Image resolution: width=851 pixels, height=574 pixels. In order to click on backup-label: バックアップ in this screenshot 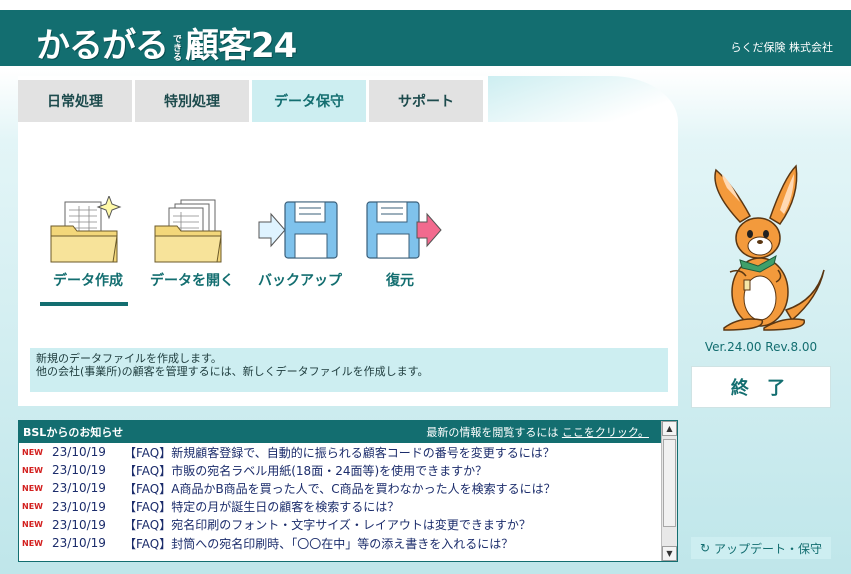, I will do `click(300, 281)`.